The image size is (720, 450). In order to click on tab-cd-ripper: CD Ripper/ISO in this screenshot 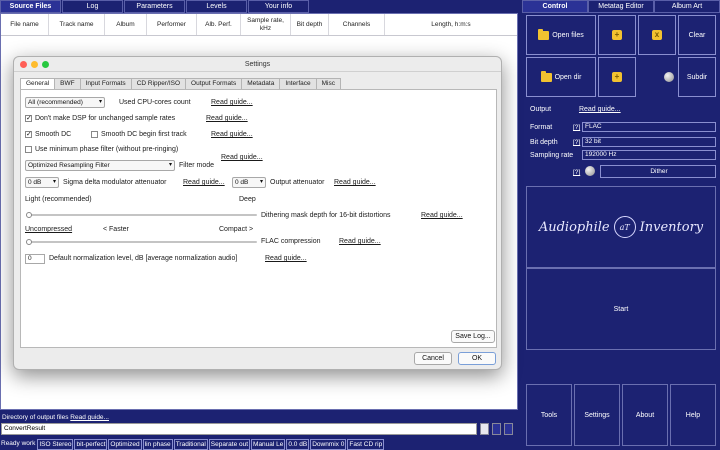, I will do `click(158, 83)`.